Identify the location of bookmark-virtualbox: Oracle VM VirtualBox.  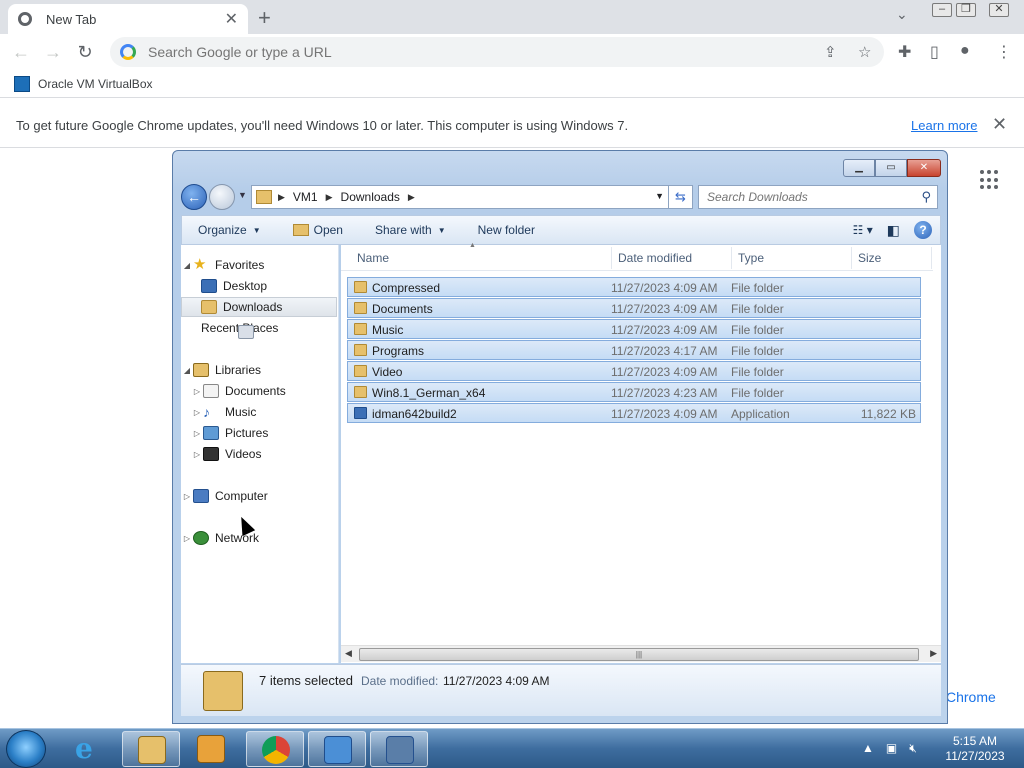
(83, 84).